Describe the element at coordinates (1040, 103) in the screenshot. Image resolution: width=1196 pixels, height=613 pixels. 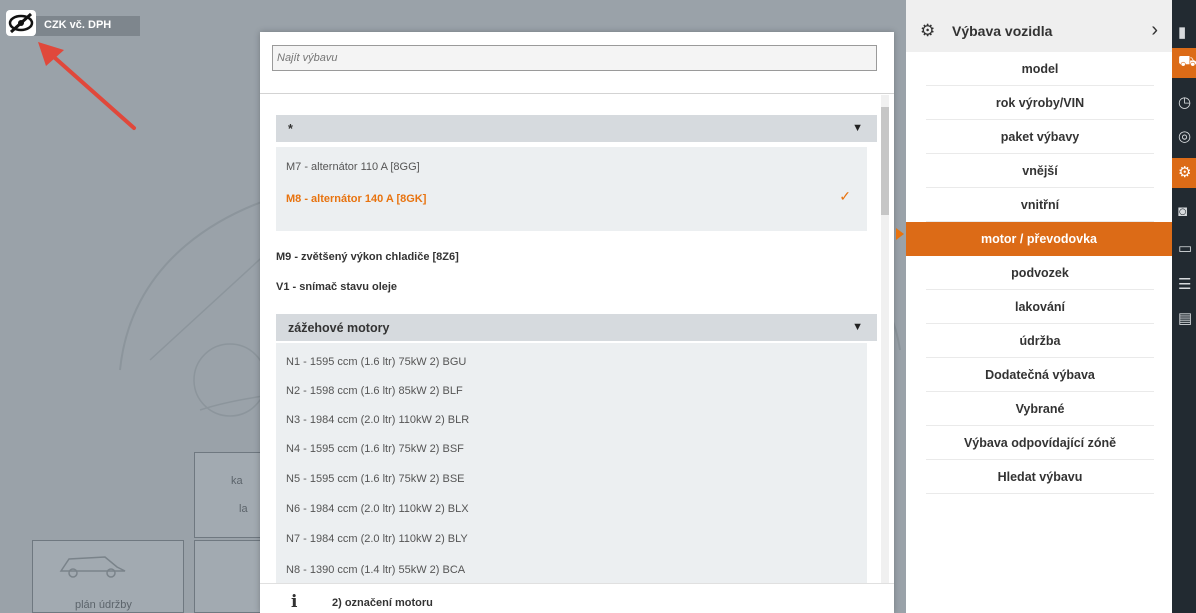
I see `menu-item-year-vin: rok výroby/VIN` at that location.